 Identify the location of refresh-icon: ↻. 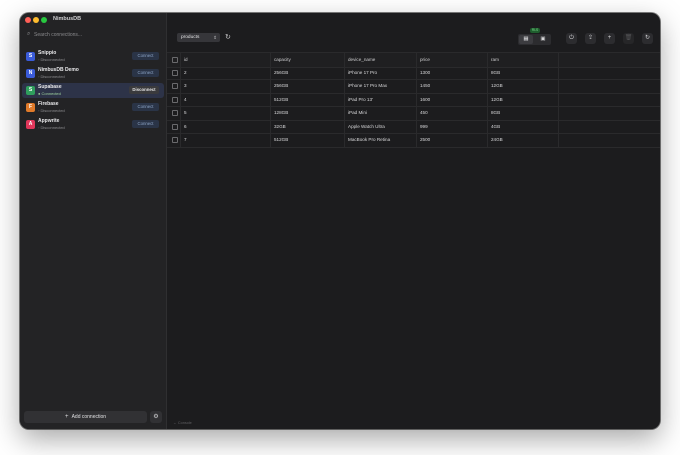
(228, 37).